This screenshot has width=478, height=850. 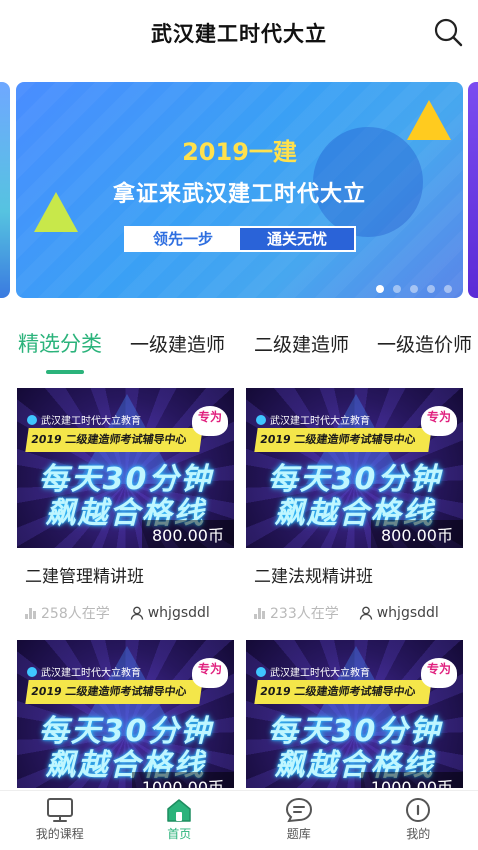 What do you see at coordinates (297, 239) in the screenshot?
I see `banner-pill-right: 通关无忧` at bounding box center [297, 239].